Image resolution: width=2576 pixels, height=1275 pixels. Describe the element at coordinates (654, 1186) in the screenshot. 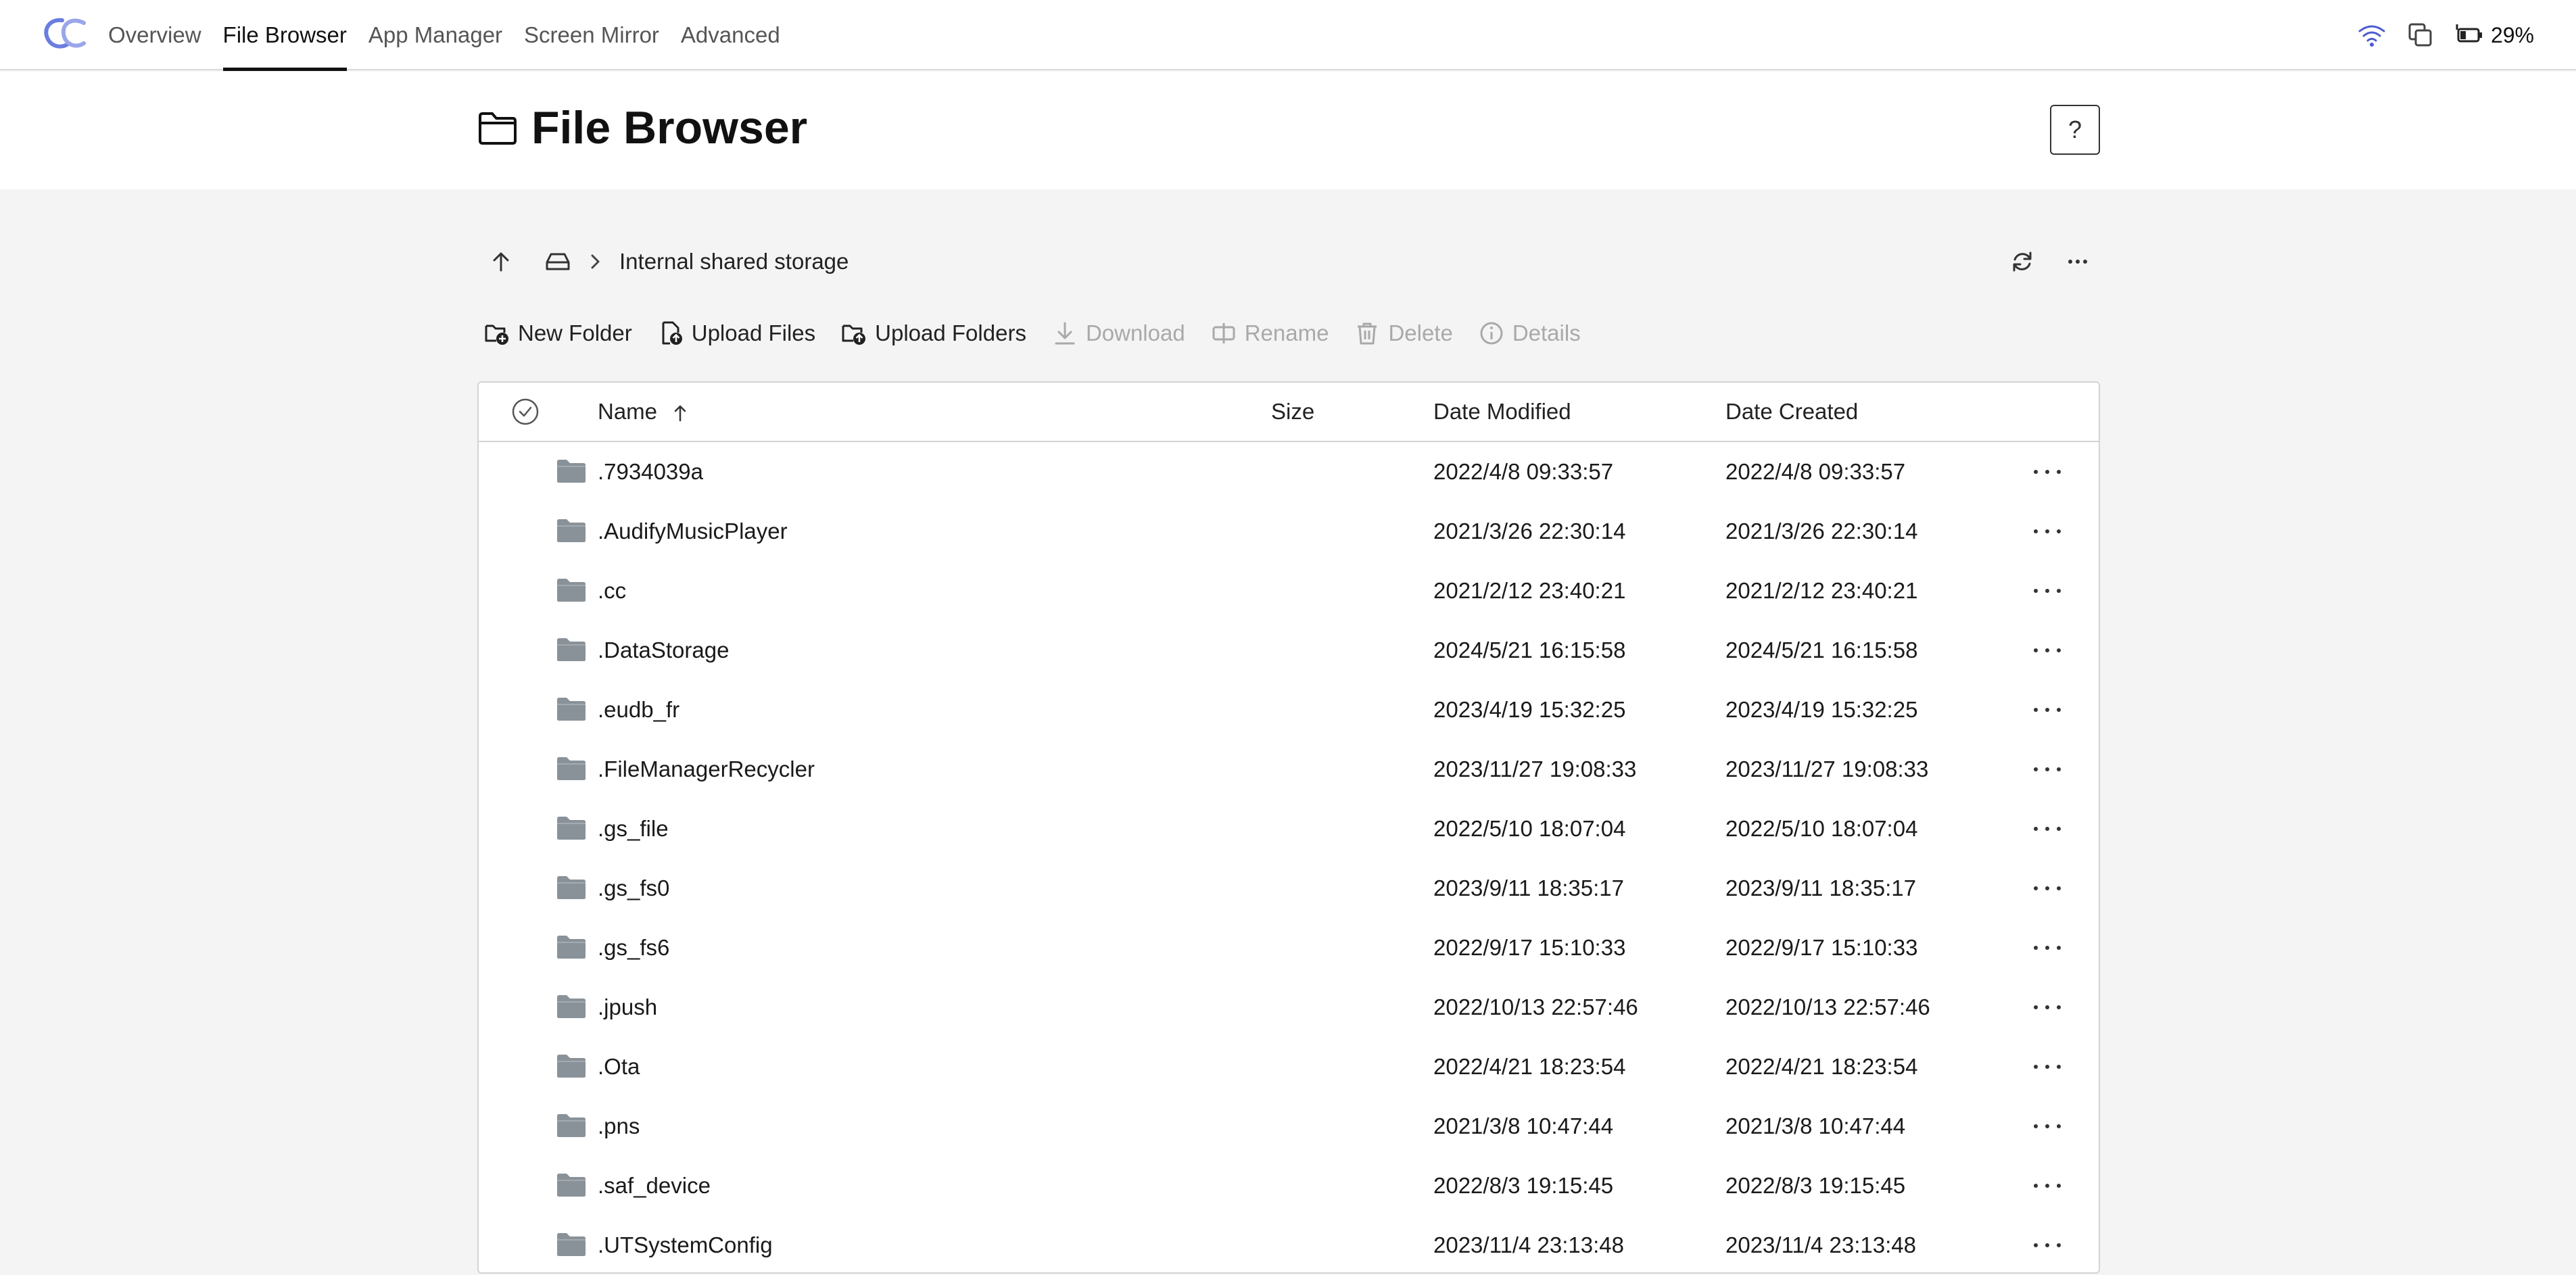

I see `file-name: .saf_device` at that location.